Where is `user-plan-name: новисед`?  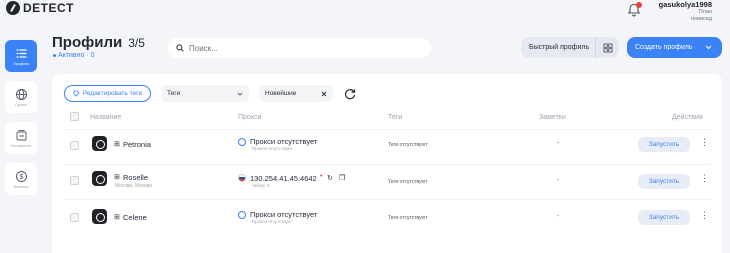
user-plan-name: новисед is located at coordinates (701, 19).